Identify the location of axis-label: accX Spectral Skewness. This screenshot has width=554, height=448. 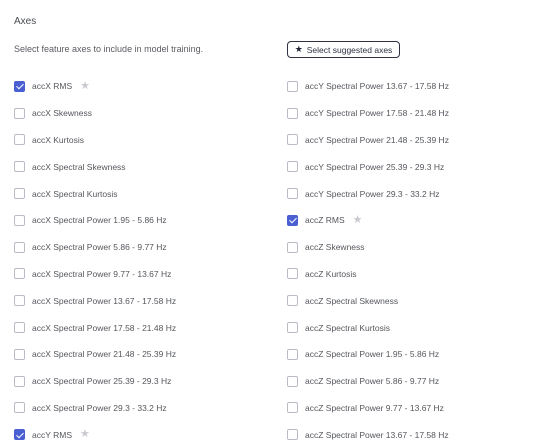
(79, 166).